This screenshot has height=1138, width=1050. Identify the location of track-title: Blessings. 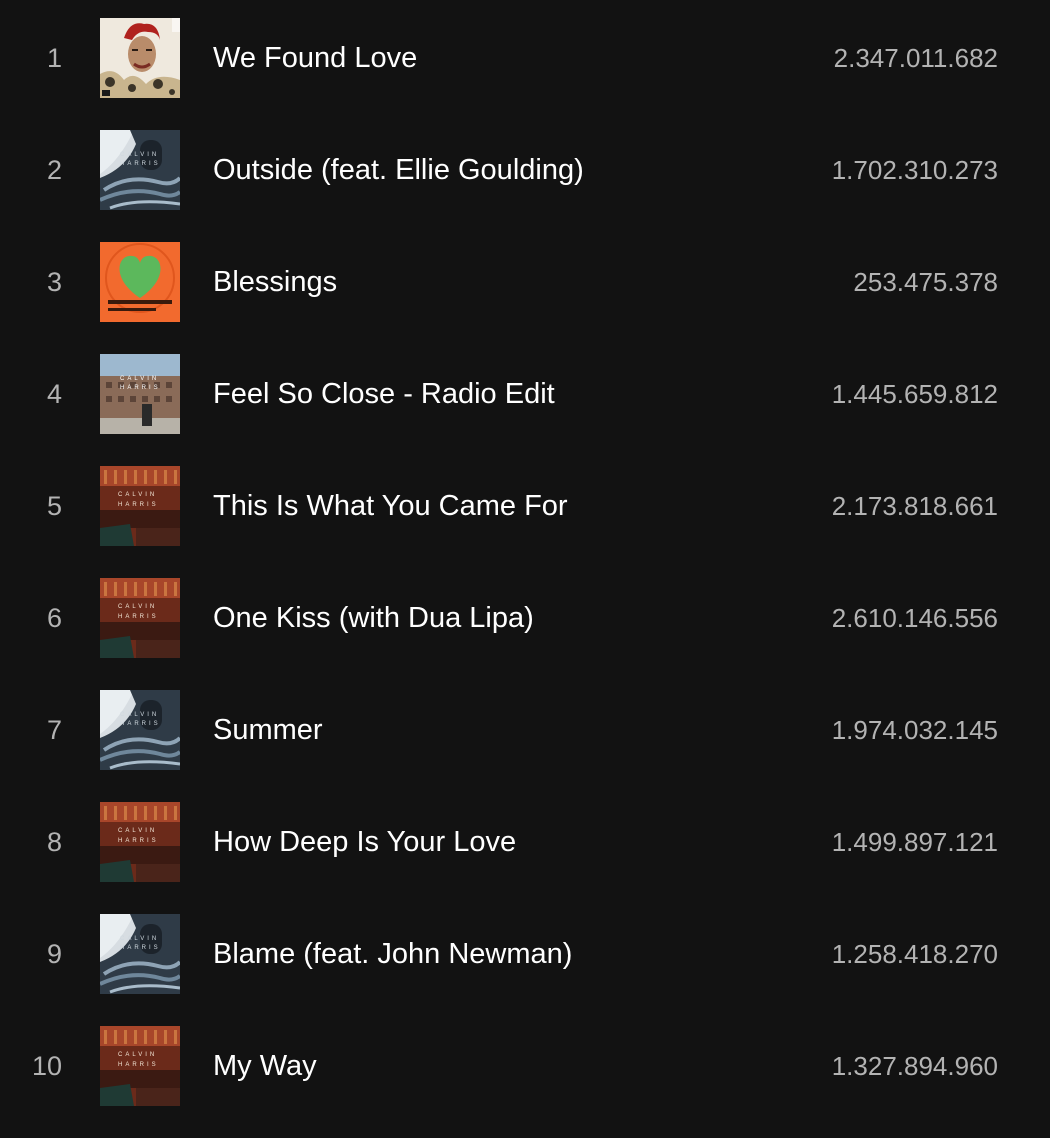
(275, 282).